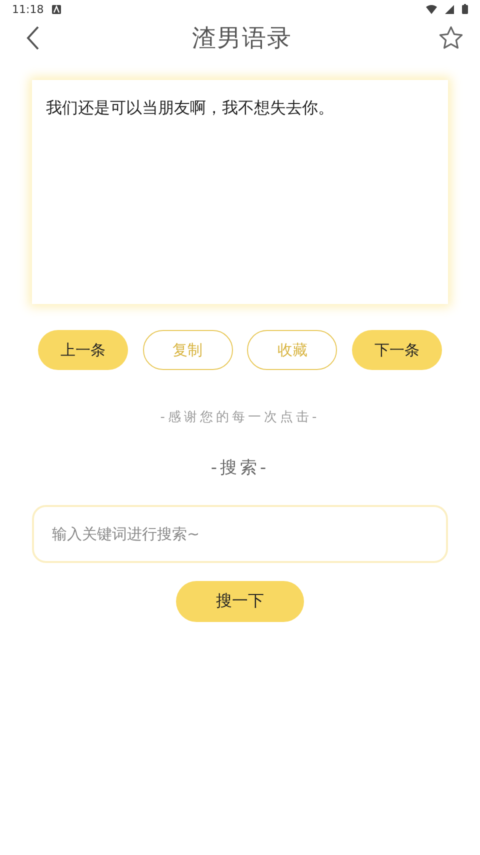  I want to click on signal-icon, so click(449, 9).